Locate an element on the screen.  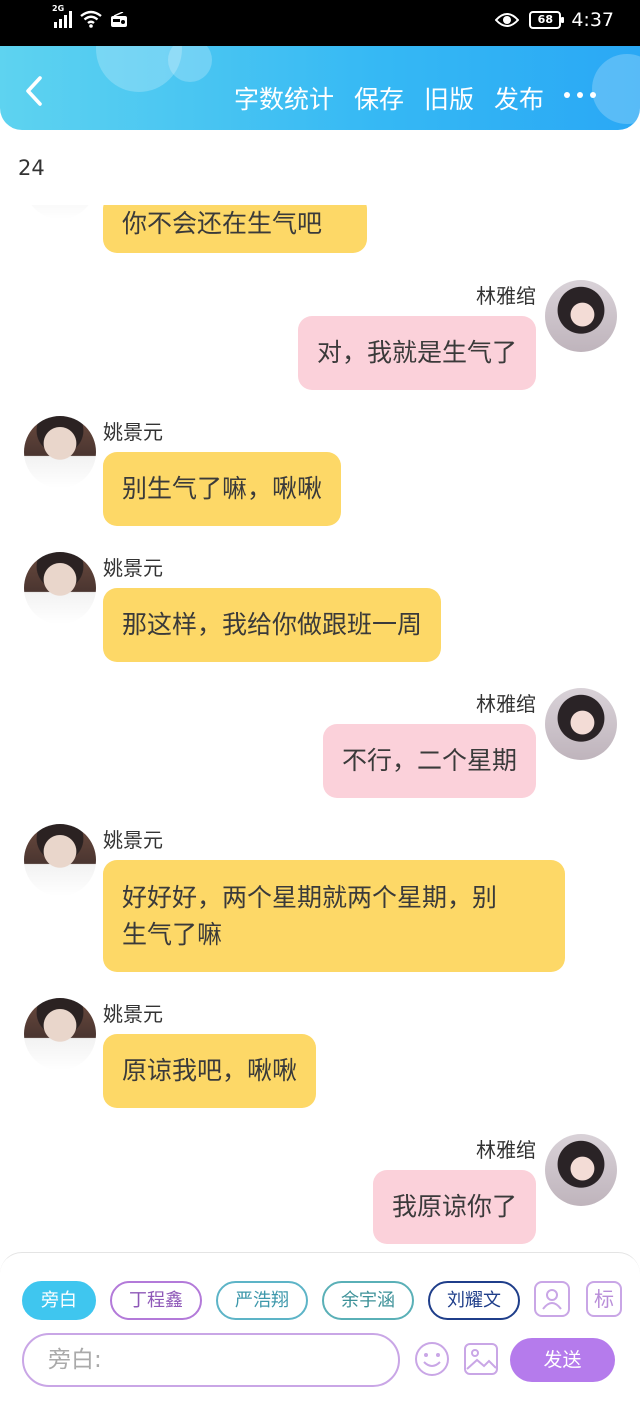
eye-icon is located at coordinates (507, 20).